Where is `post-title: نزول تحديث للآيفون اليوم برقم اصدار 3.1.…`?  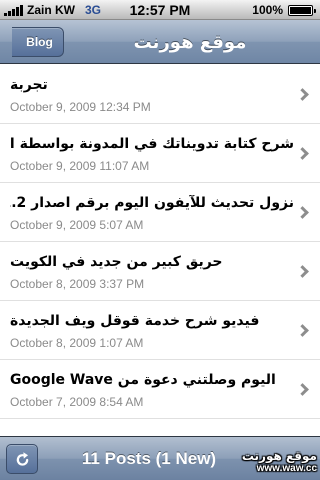 post-title: نزول تحديث للآيفون اليوم برقم اصدار 3.1.… is located at coordinates (152, 203).